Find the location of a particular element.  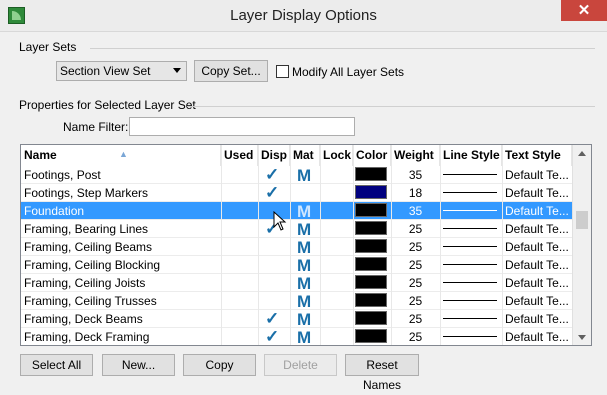

vertical-scrollbar is located at coordinates (581, 245).